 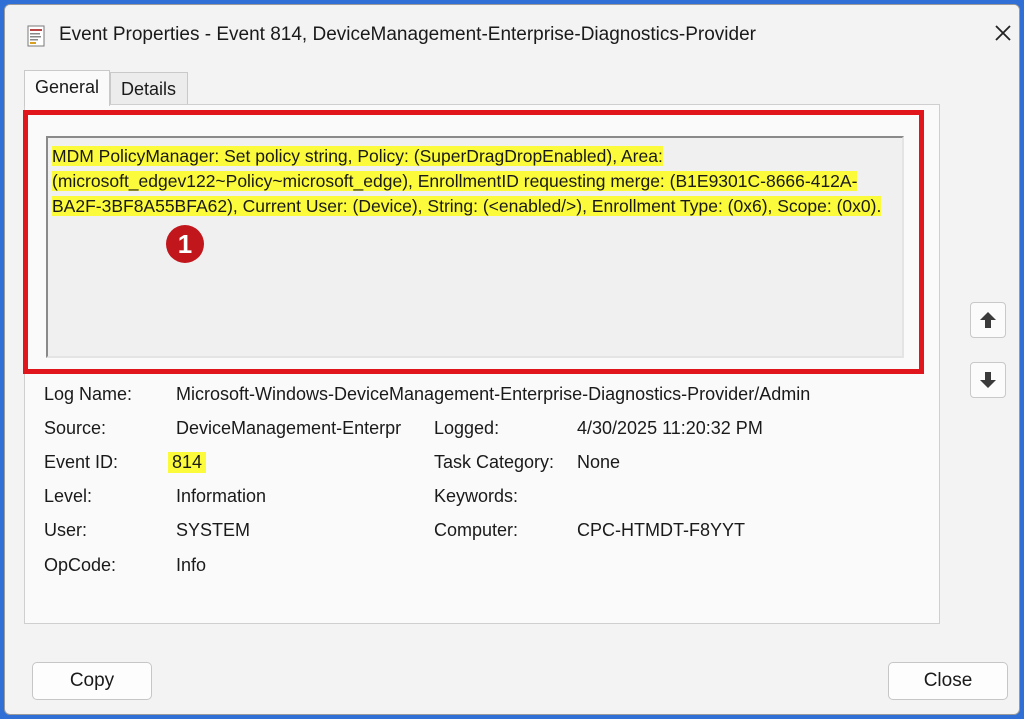 I want to click on user-label: User:, so click(x=66, y=530).